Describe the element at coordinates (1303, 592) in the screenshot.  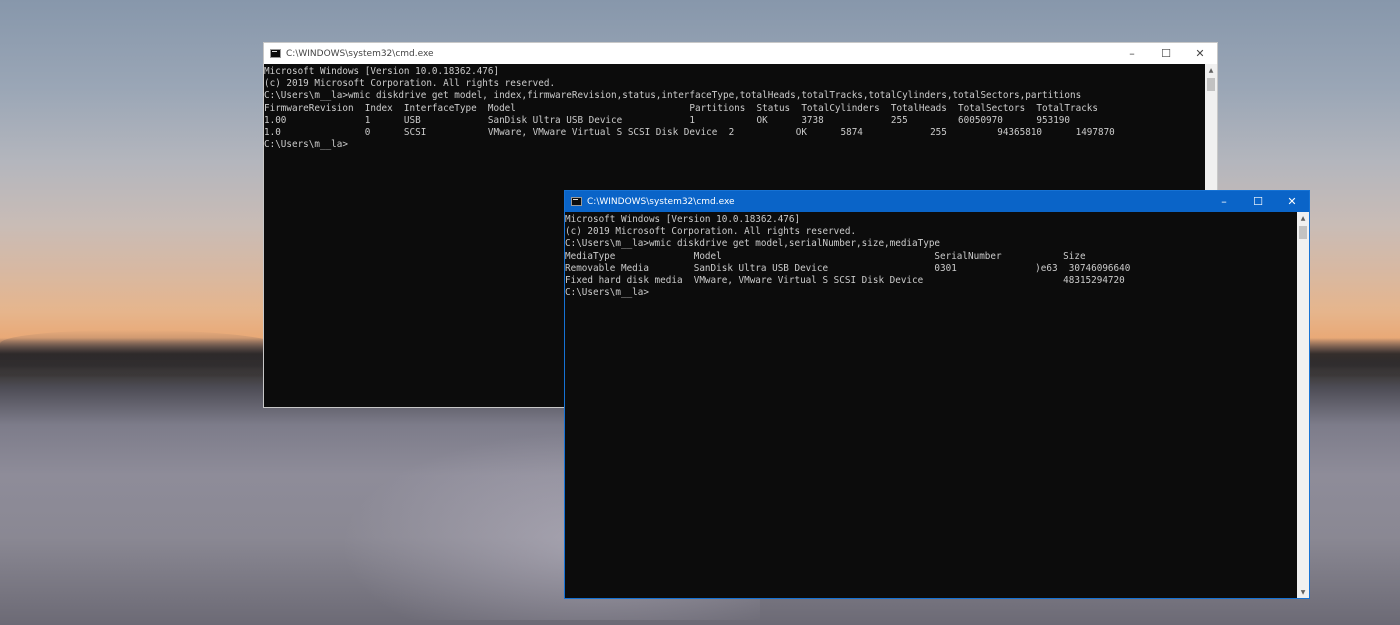
I see `scroll-down-icon: ▼` at that location.